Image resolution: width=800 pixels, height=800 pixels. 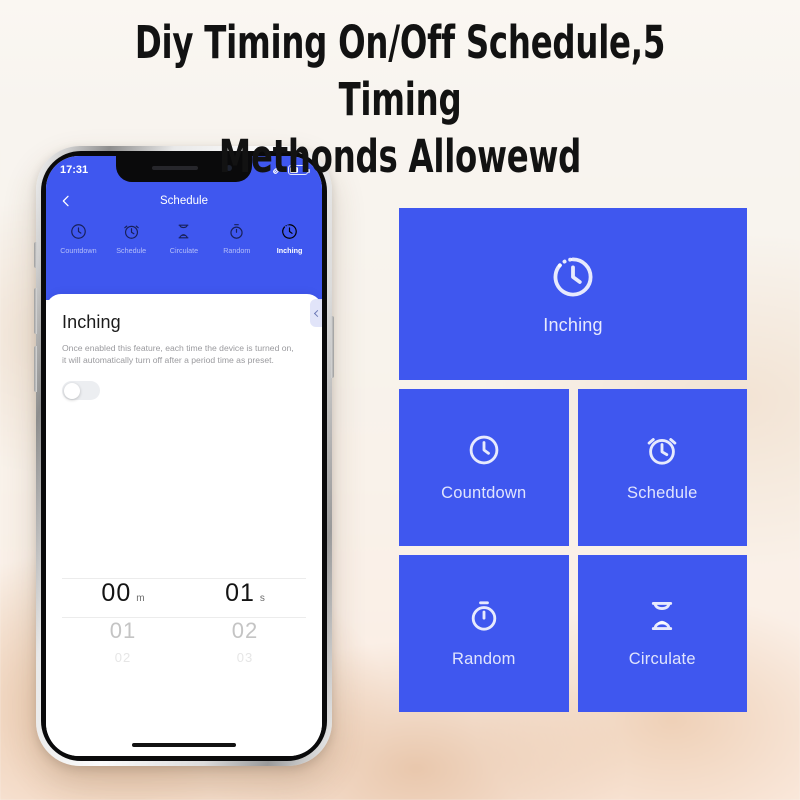 I want to click on tile-schedule: Schedule, so click(x=662, y=467).